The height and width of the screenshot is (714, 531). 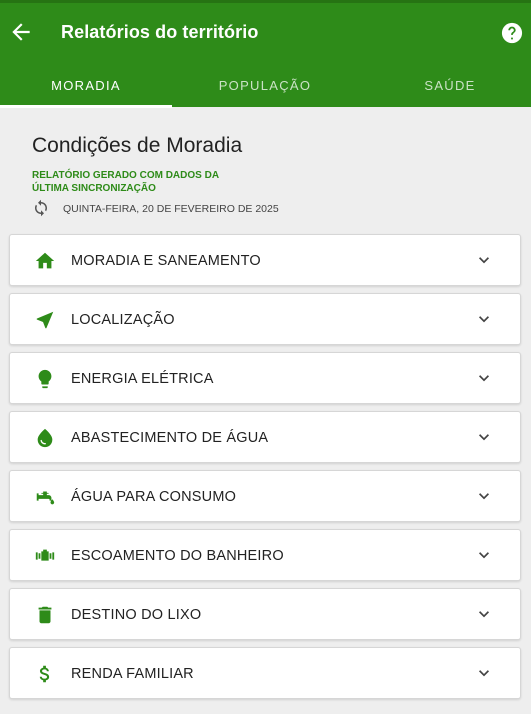 What do you see at coordinates (45, 320) in the screenshot?
I see `navigation-icon` at bounding box center [45, 320].